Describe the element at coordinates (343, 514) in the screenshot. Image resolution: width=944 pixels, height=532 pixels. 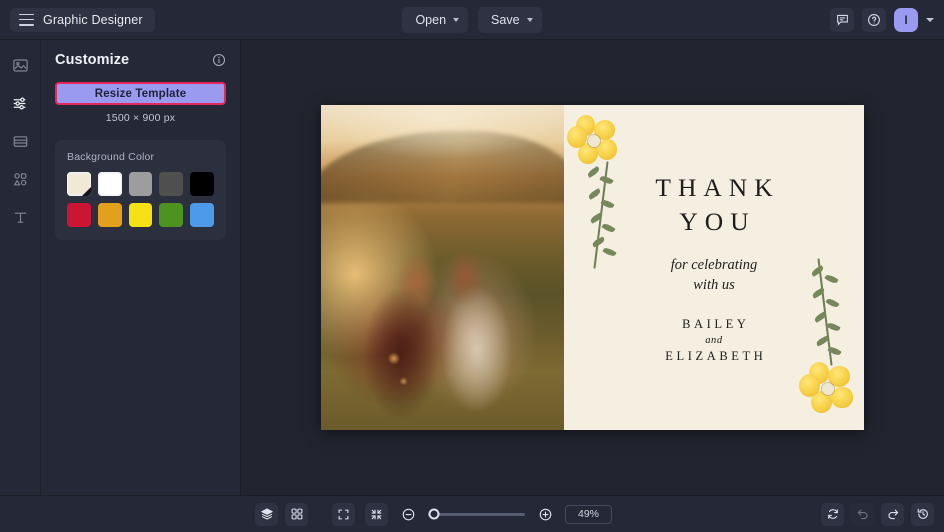
I see `fullscreen-icon` at that location.